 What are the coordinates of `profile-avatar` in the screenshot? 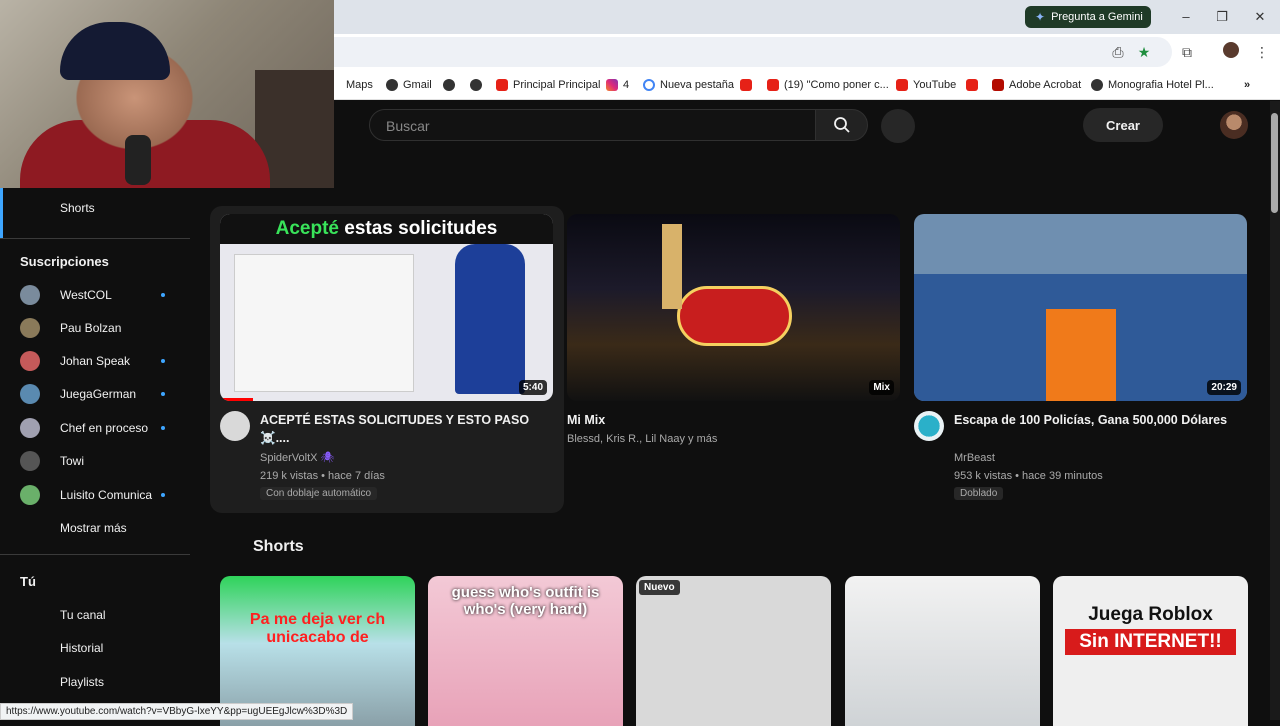 It's located at (1231, 52).